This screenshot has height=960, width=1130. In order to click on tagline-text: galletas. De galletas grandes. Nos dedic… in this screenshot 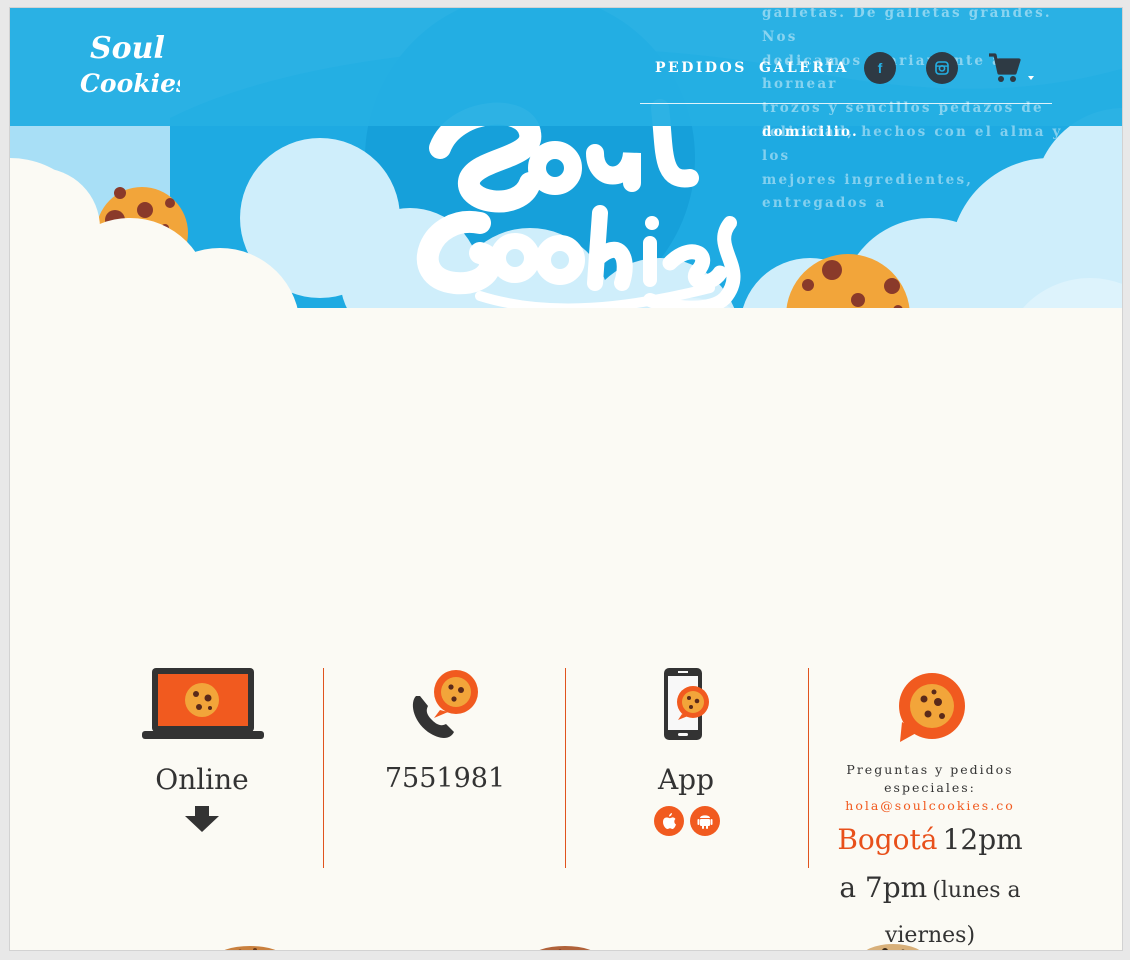, I will do `click(912, 109)`.